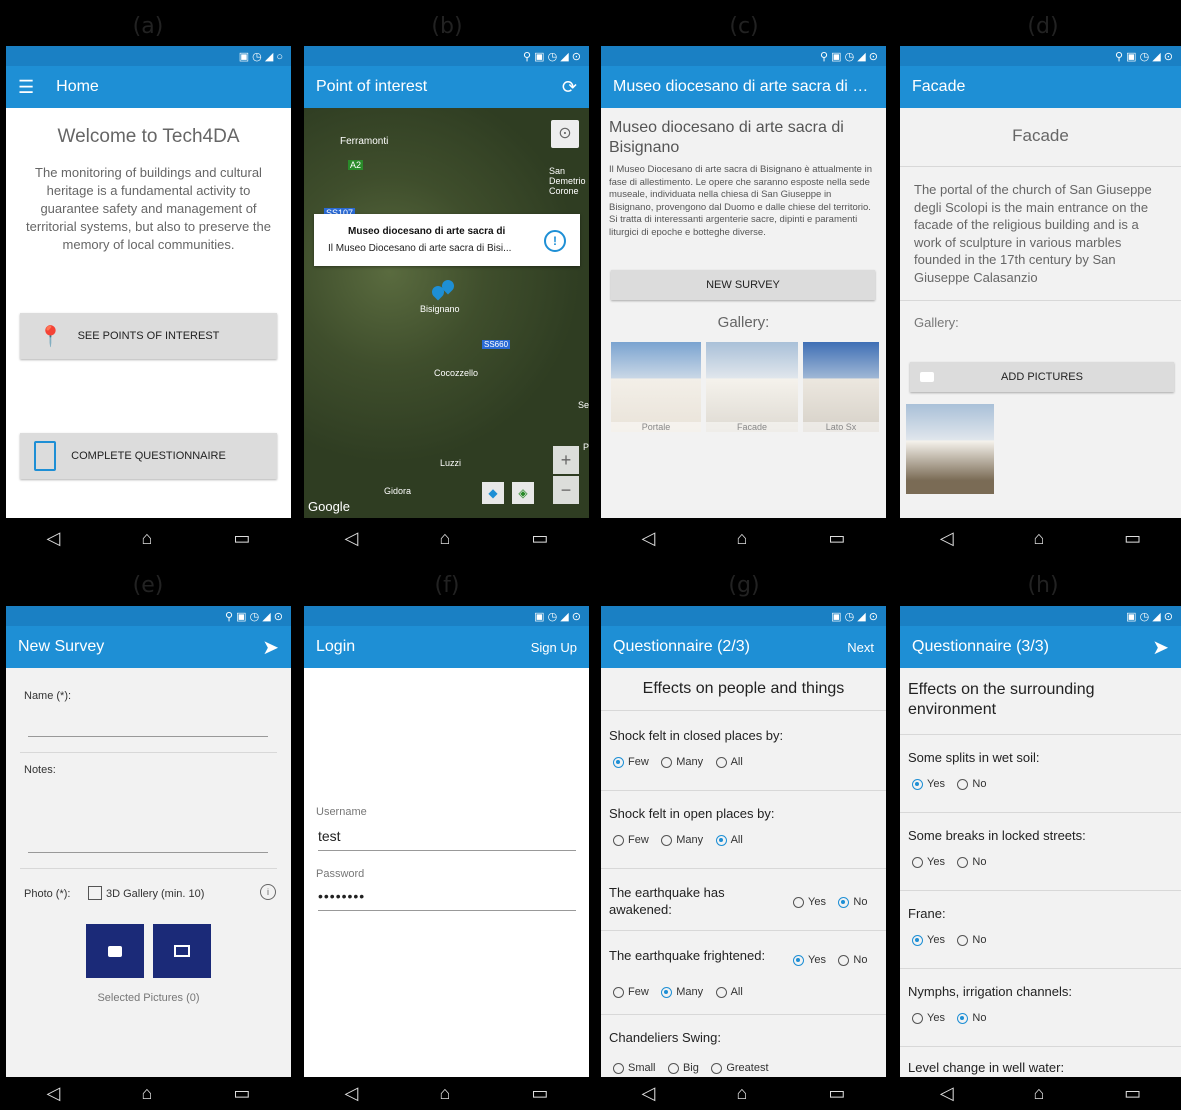 The width and height of the screenshot is (1181, 1110). Describe the element at coordinates (268, 892) in the screenshot. I see `info-icon: i` at that location.